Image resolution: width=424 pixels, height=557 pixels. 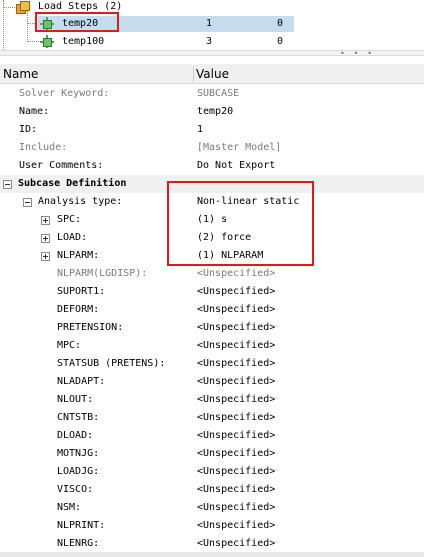 I want to click on prop-row-nsm: NSM: <Unspecified>, so click(x=212, y=508).